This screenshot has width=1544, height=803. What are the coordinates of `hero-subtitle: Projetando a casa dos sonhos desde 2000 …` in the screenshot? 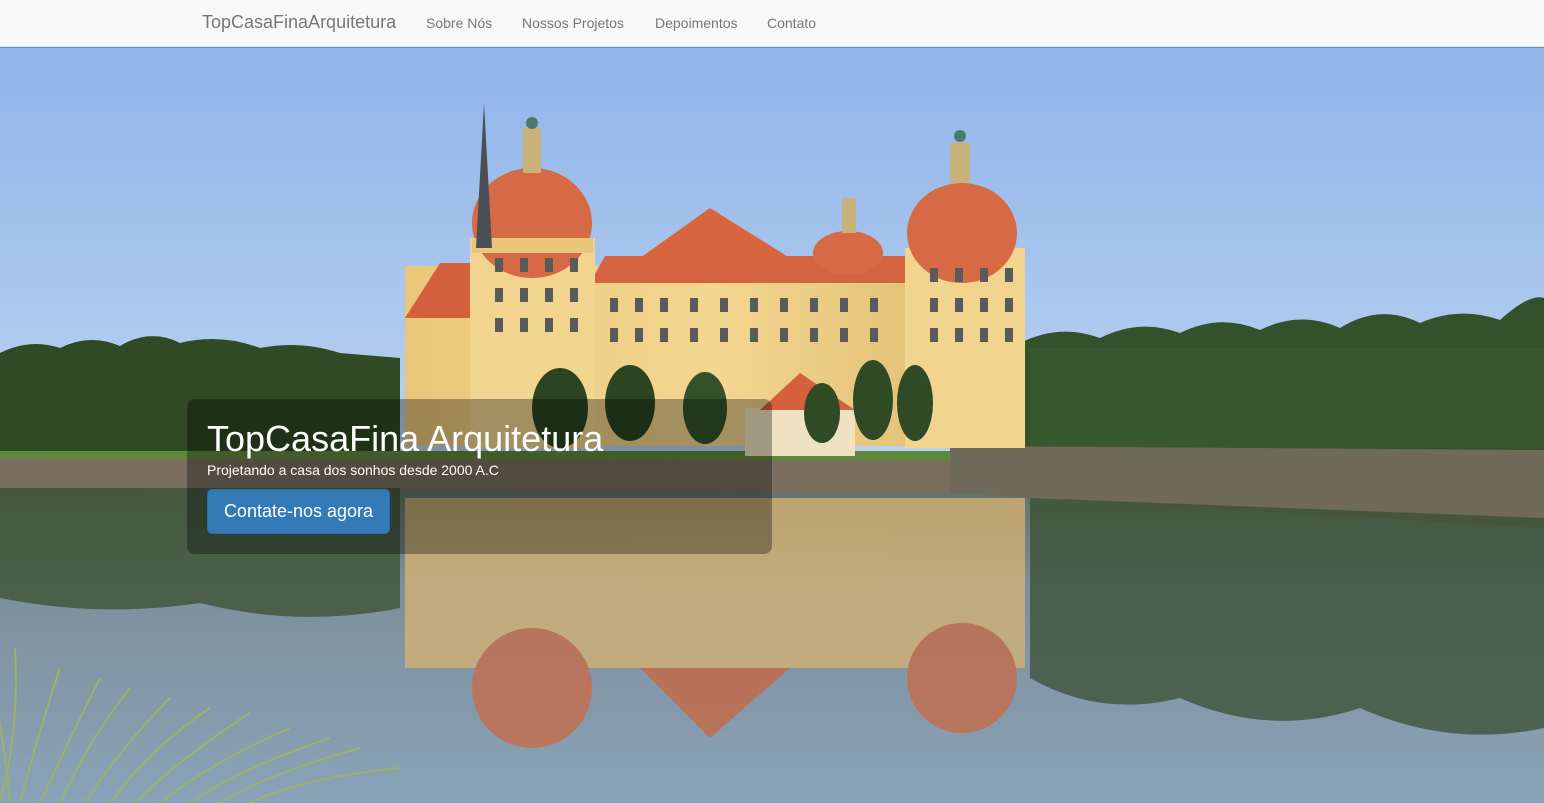 It's located at (353, 470).